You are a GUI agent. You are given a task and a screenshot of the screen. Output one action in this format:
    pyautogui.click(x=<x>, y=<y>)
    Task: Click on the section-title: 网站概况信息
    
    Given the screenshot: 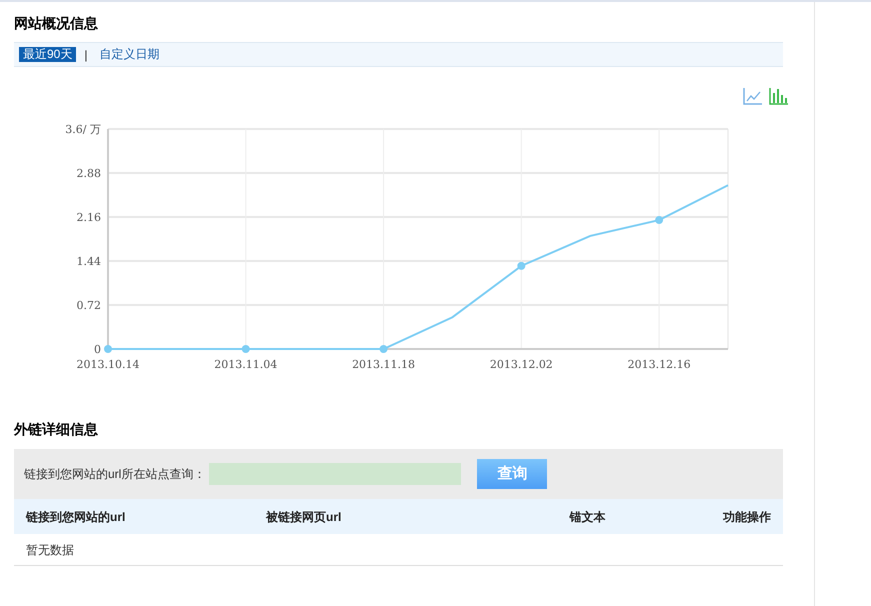 What is the action you would take?
    pyautogui.click(x=56, y=24)
    